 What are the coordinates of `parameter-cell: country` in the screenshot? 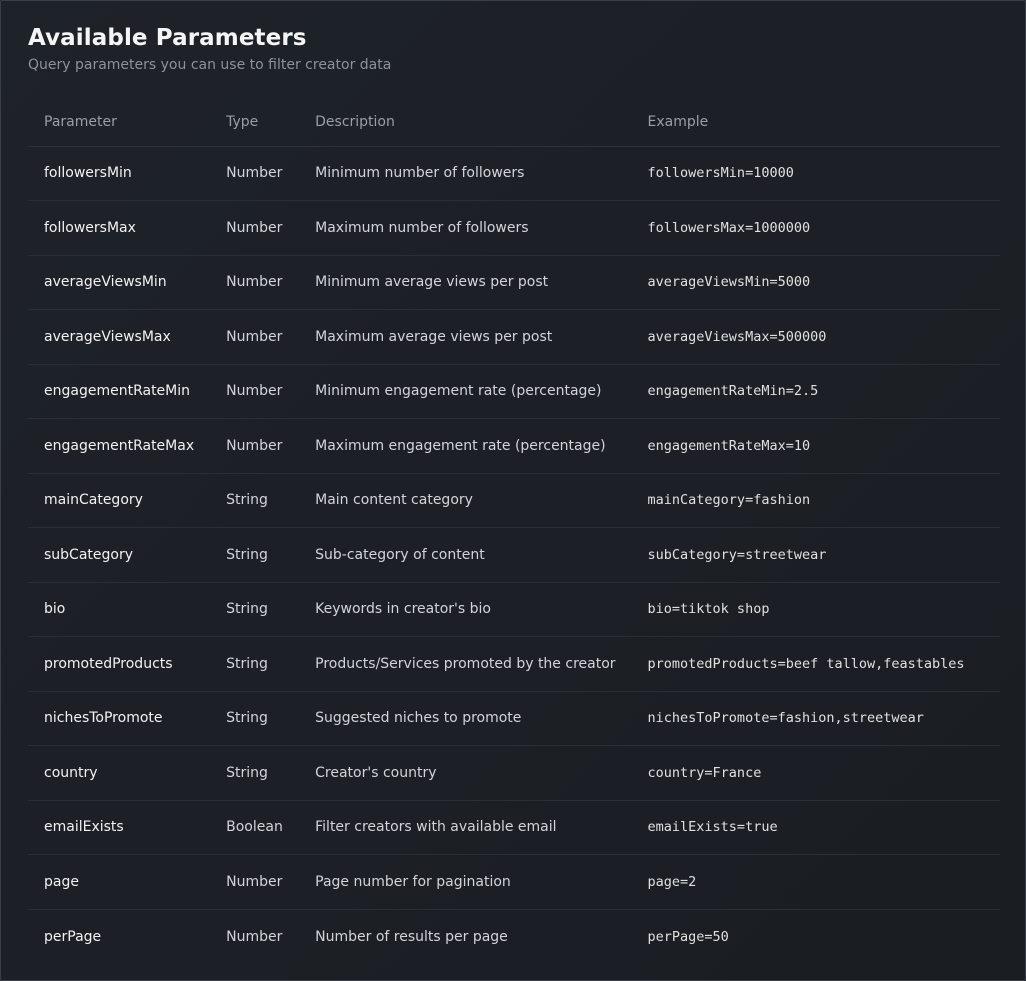 It's located at (119, 773).